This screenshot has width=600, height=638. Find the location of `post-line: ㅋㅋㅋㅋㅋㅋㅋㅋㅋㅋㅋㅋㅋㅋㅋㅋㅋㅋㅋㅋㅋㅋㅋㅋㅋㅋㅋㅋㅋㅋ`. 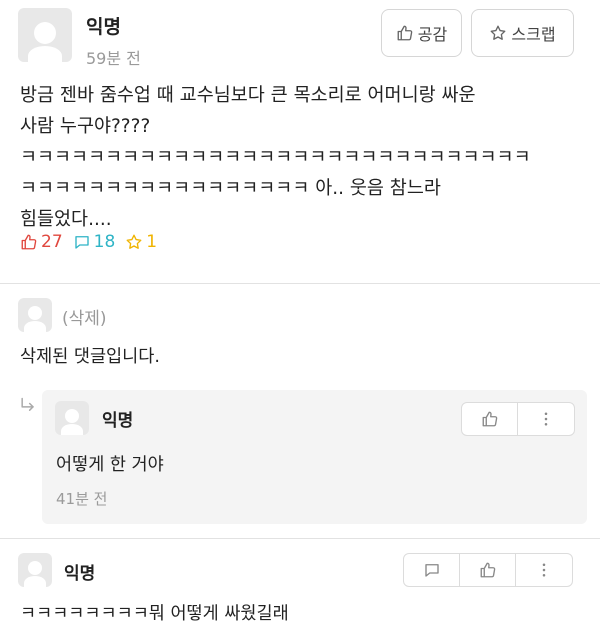

post-line: ㅋㅋㅋㅋㅋㅋㅋㅋㅋㅋㅋㅋㅋㅋㅋㅋㅋㅋㅋㅋㅋㅋㅋㅋㅋㅋㅋㅋㅋㅋ is located at coordinates (275, 157).